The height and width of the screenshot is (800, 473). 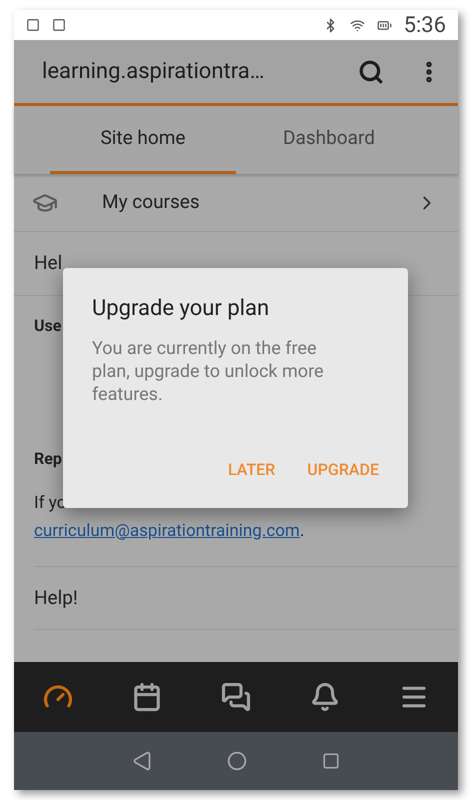 I want to click on tab: Site home, so click(x=143, y=140).